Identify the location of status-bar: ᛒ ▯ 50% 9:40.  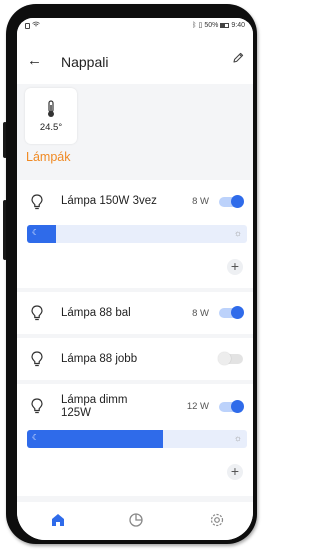
(135, 25).